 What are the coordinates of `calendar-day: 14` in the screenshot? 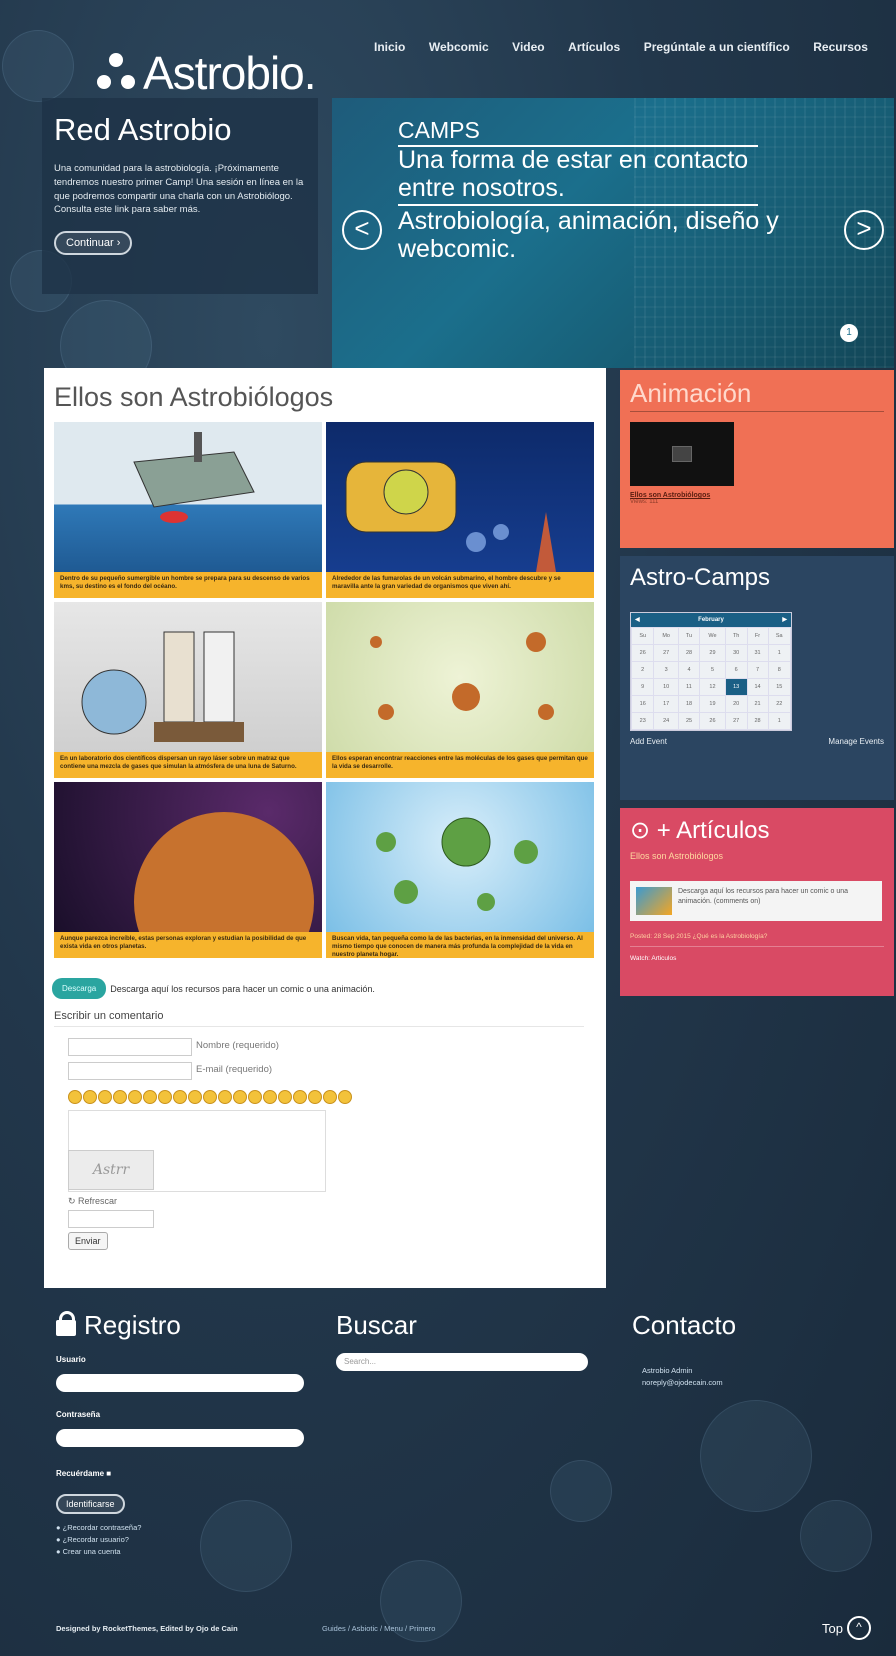 It's located at (757, 687).